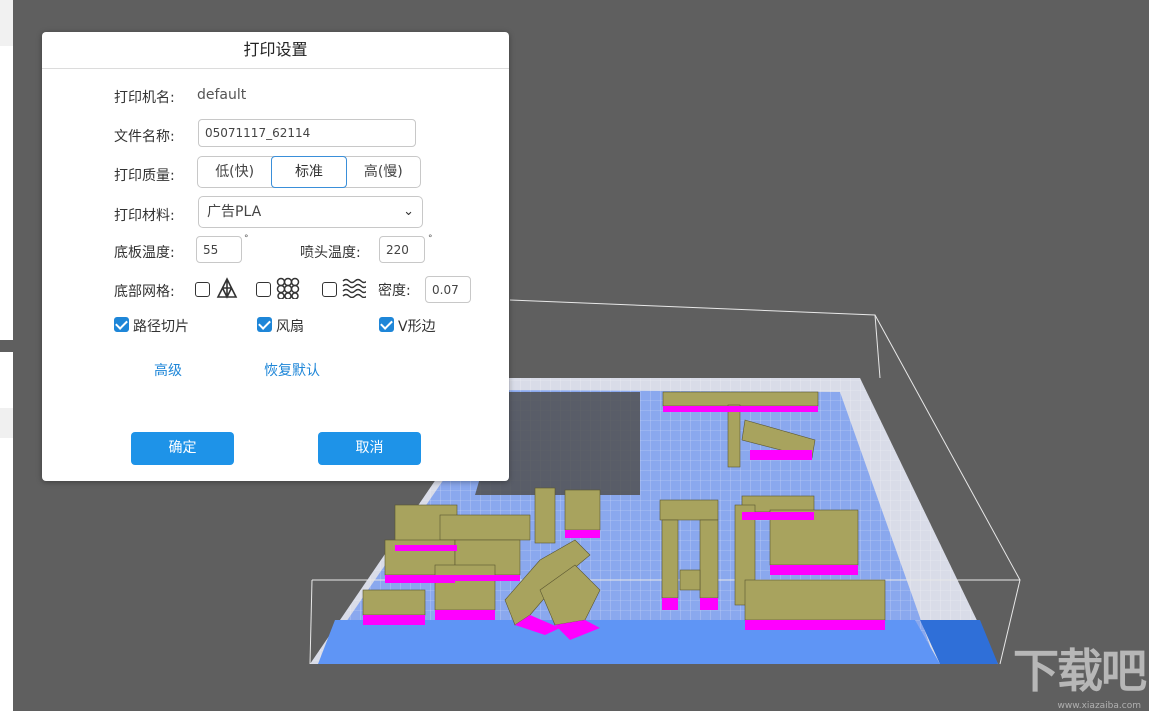 The width and height of the screenshot is (1149, 711). Describe the element at coordinates (386, 324) in the screenshot. I see `v-edge-checkbox` at that location.